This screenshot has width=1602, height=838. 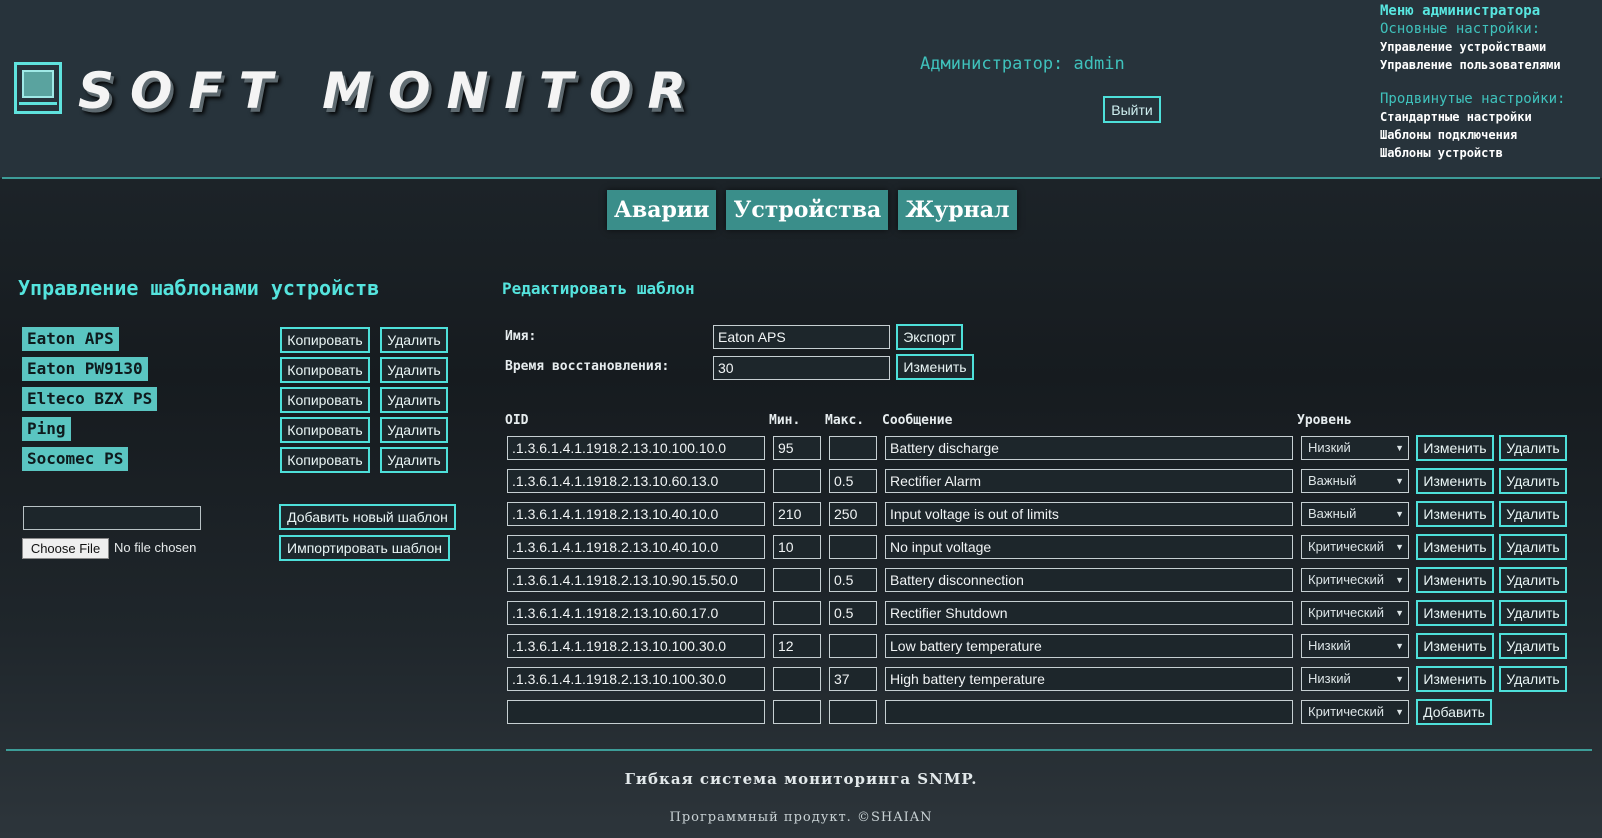 What do you see at coordinates (807, 210) in the screenshot?
I see `tab-devices: Устройства` at bounding box center [807, 210].